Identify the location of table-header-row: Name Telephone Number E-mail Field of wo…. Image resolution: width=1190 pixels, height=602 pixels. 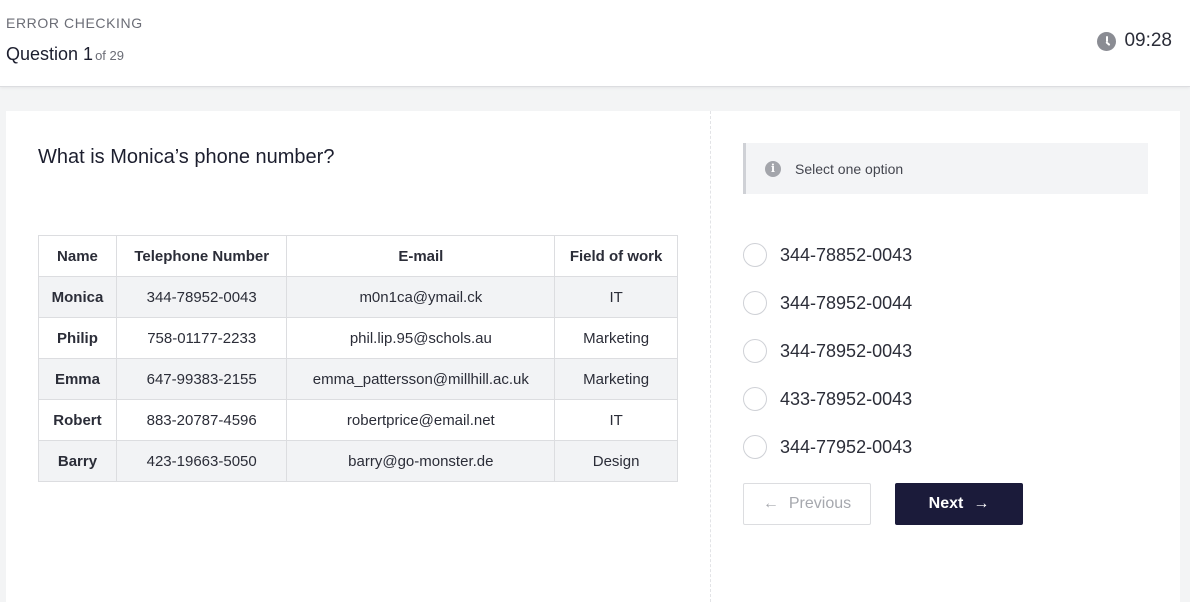
(358, 256).